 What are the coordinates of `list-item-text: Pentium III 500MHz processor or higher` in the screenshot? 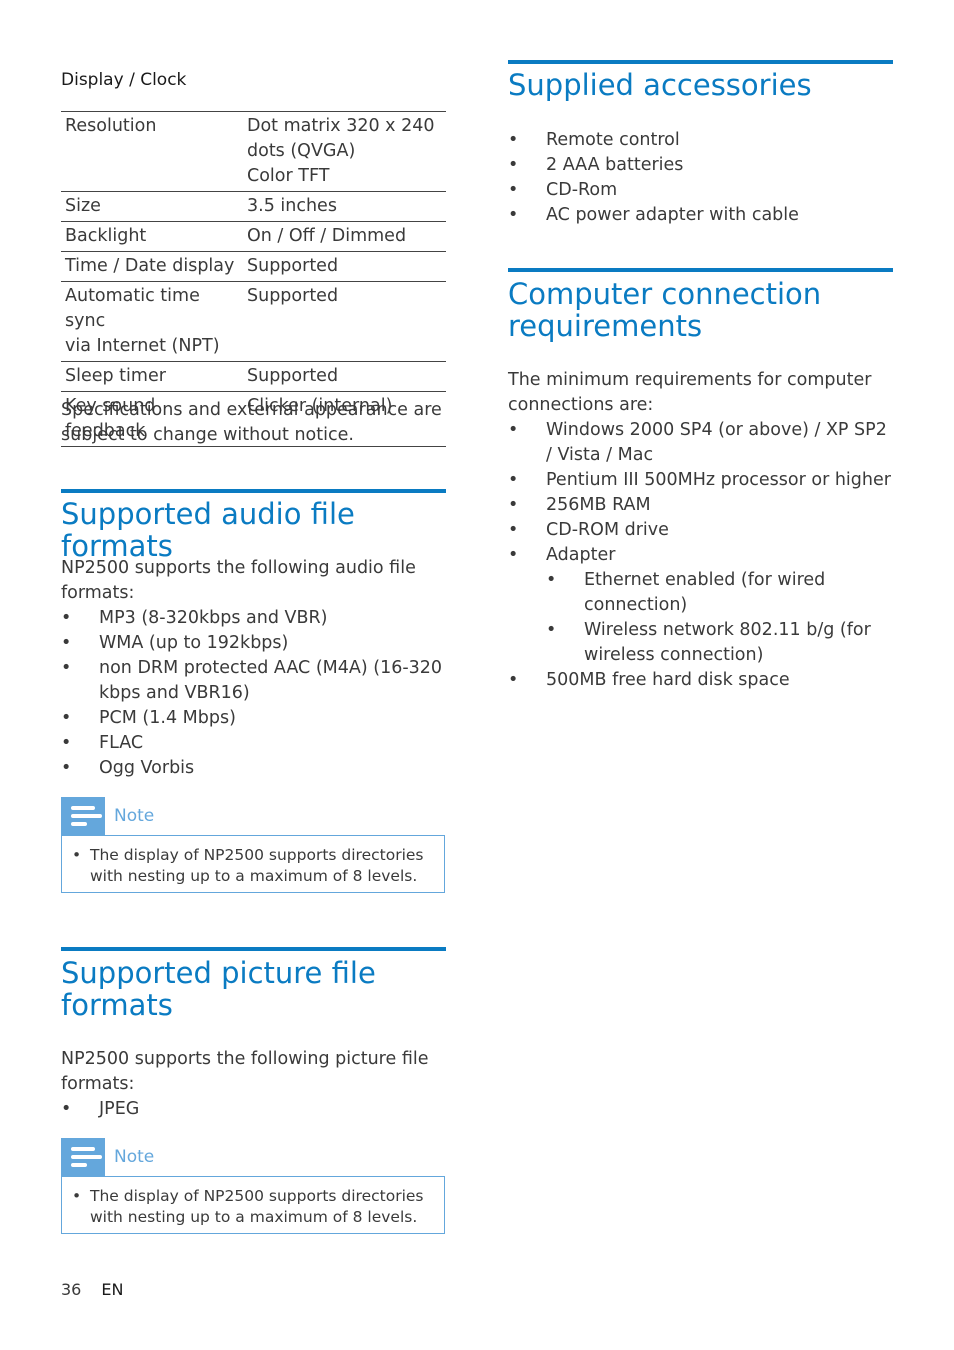 It's located at (718, 480).